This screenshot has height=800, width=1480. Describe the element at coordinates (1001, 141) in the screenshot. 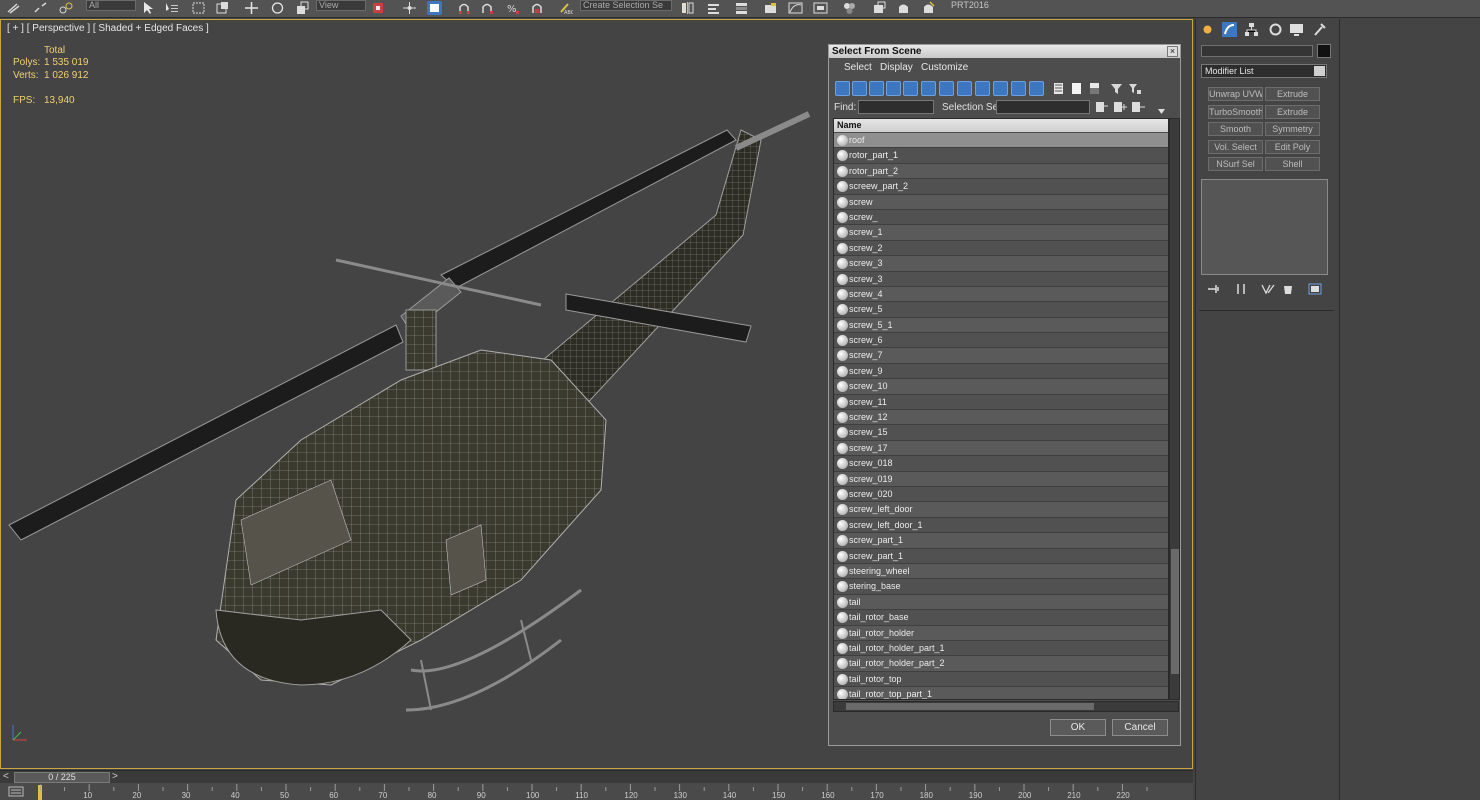

I see `list-item: roof` at that location.